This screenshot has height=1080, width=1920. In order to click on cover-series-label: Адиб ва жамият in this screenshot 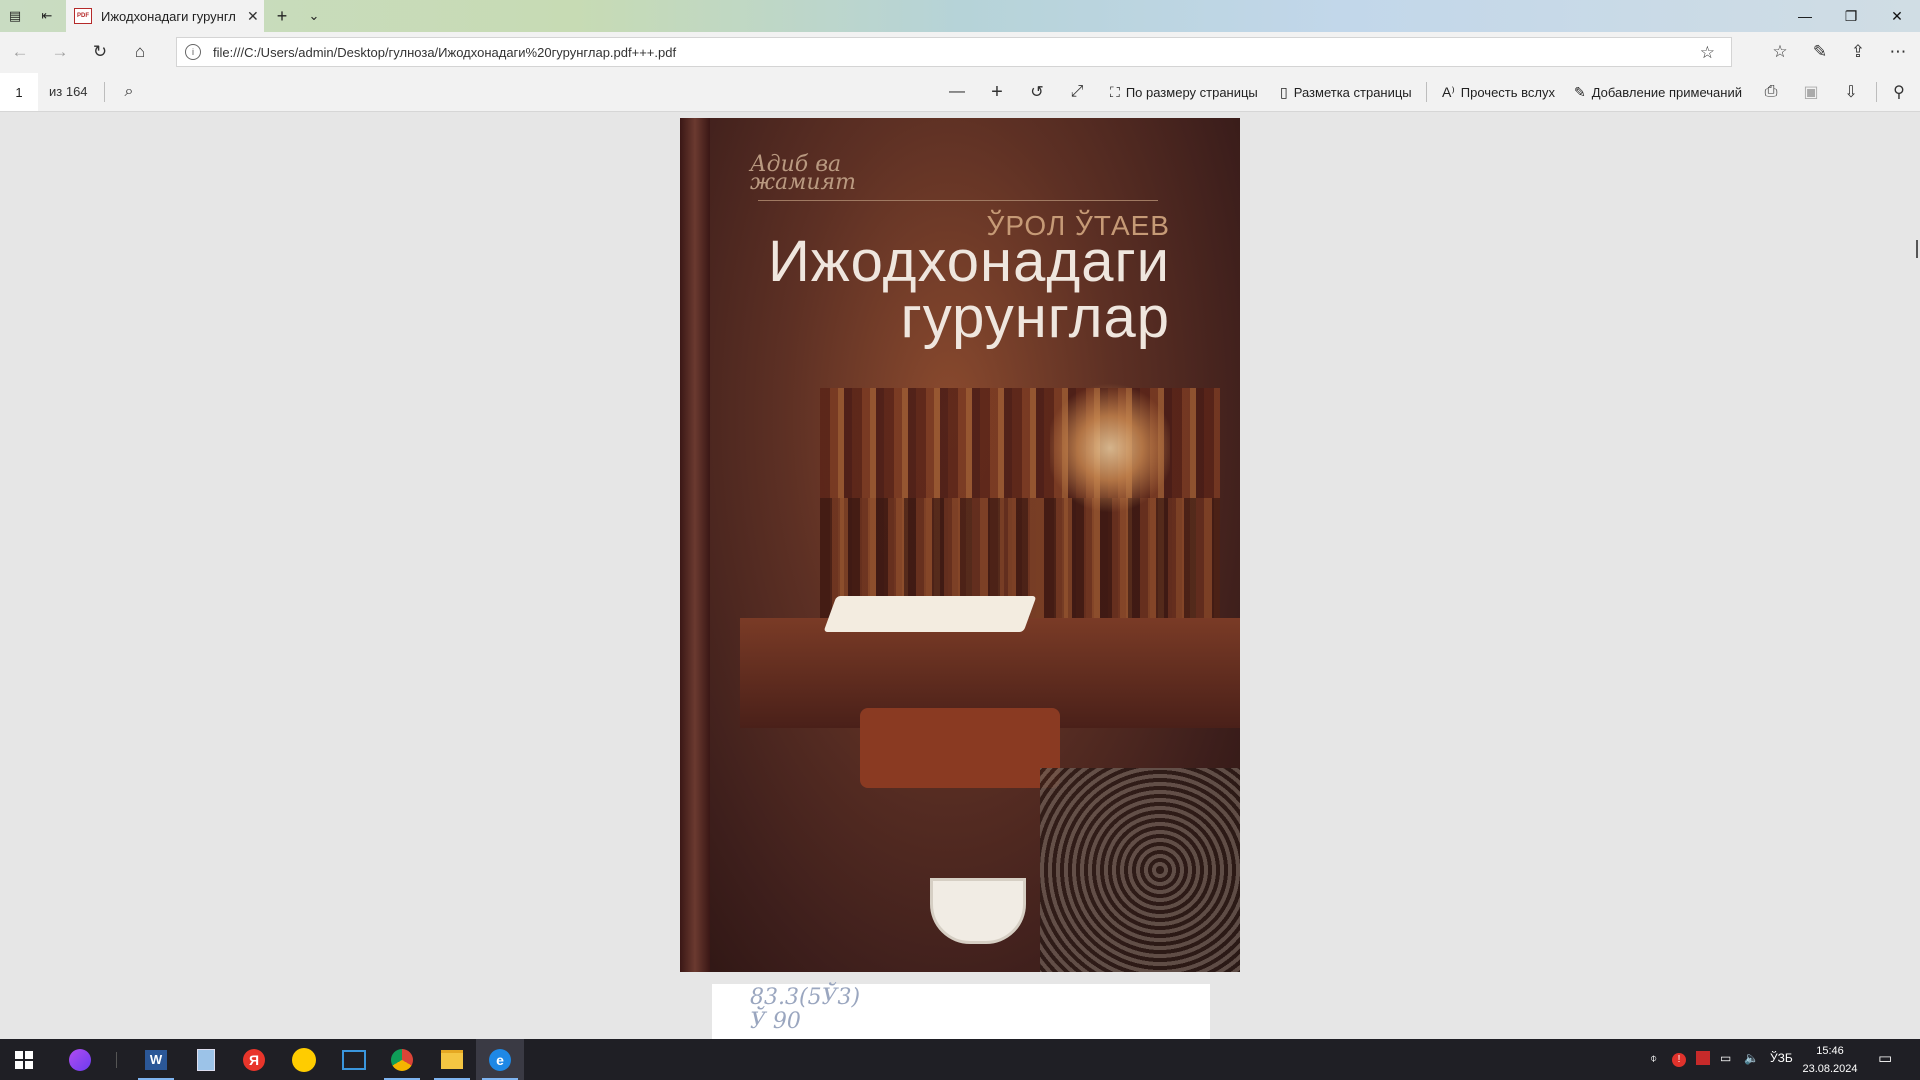, I will do `click(803, 173)`.